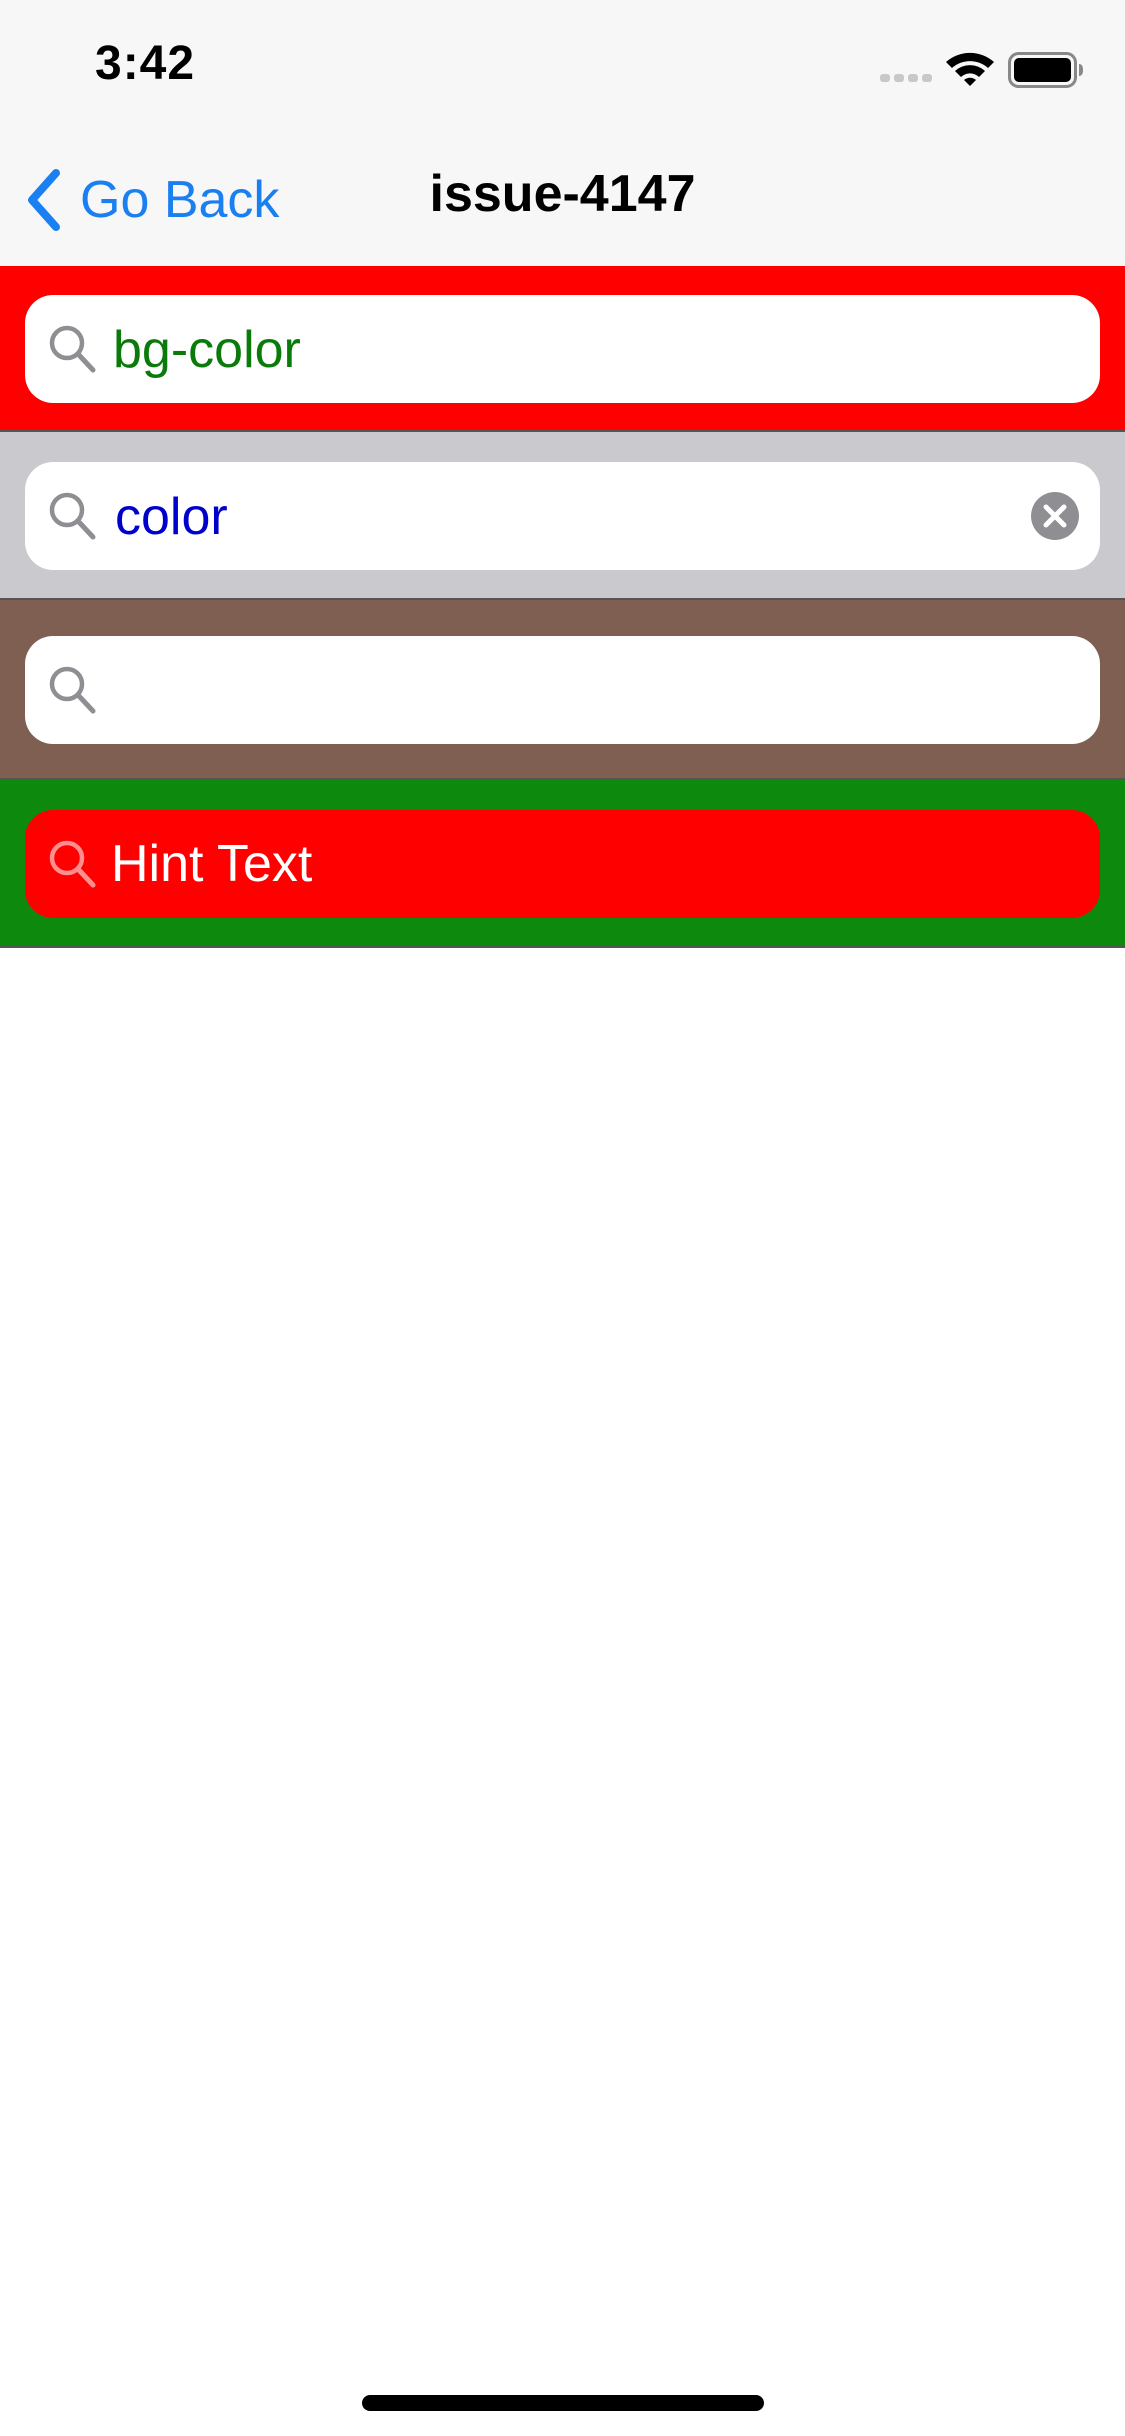  Describe the element at coordinates (1055, 516) in the screenshot. I see `clear-icon` at that location.